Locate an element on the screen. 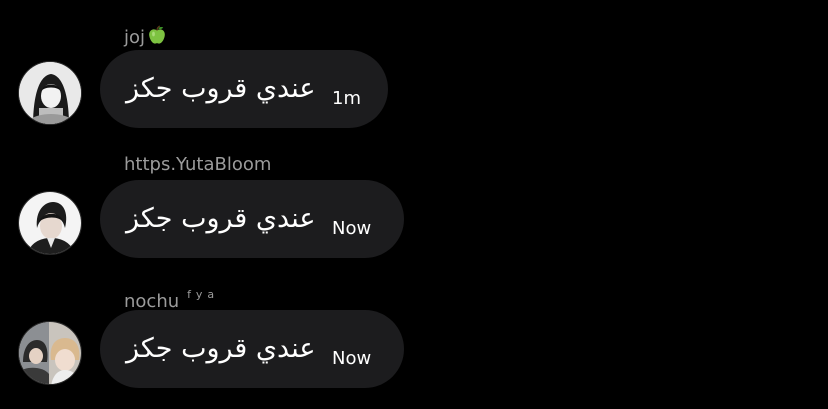  sender-name-row: https.YutaBloom is located at coordinates (197, 165).